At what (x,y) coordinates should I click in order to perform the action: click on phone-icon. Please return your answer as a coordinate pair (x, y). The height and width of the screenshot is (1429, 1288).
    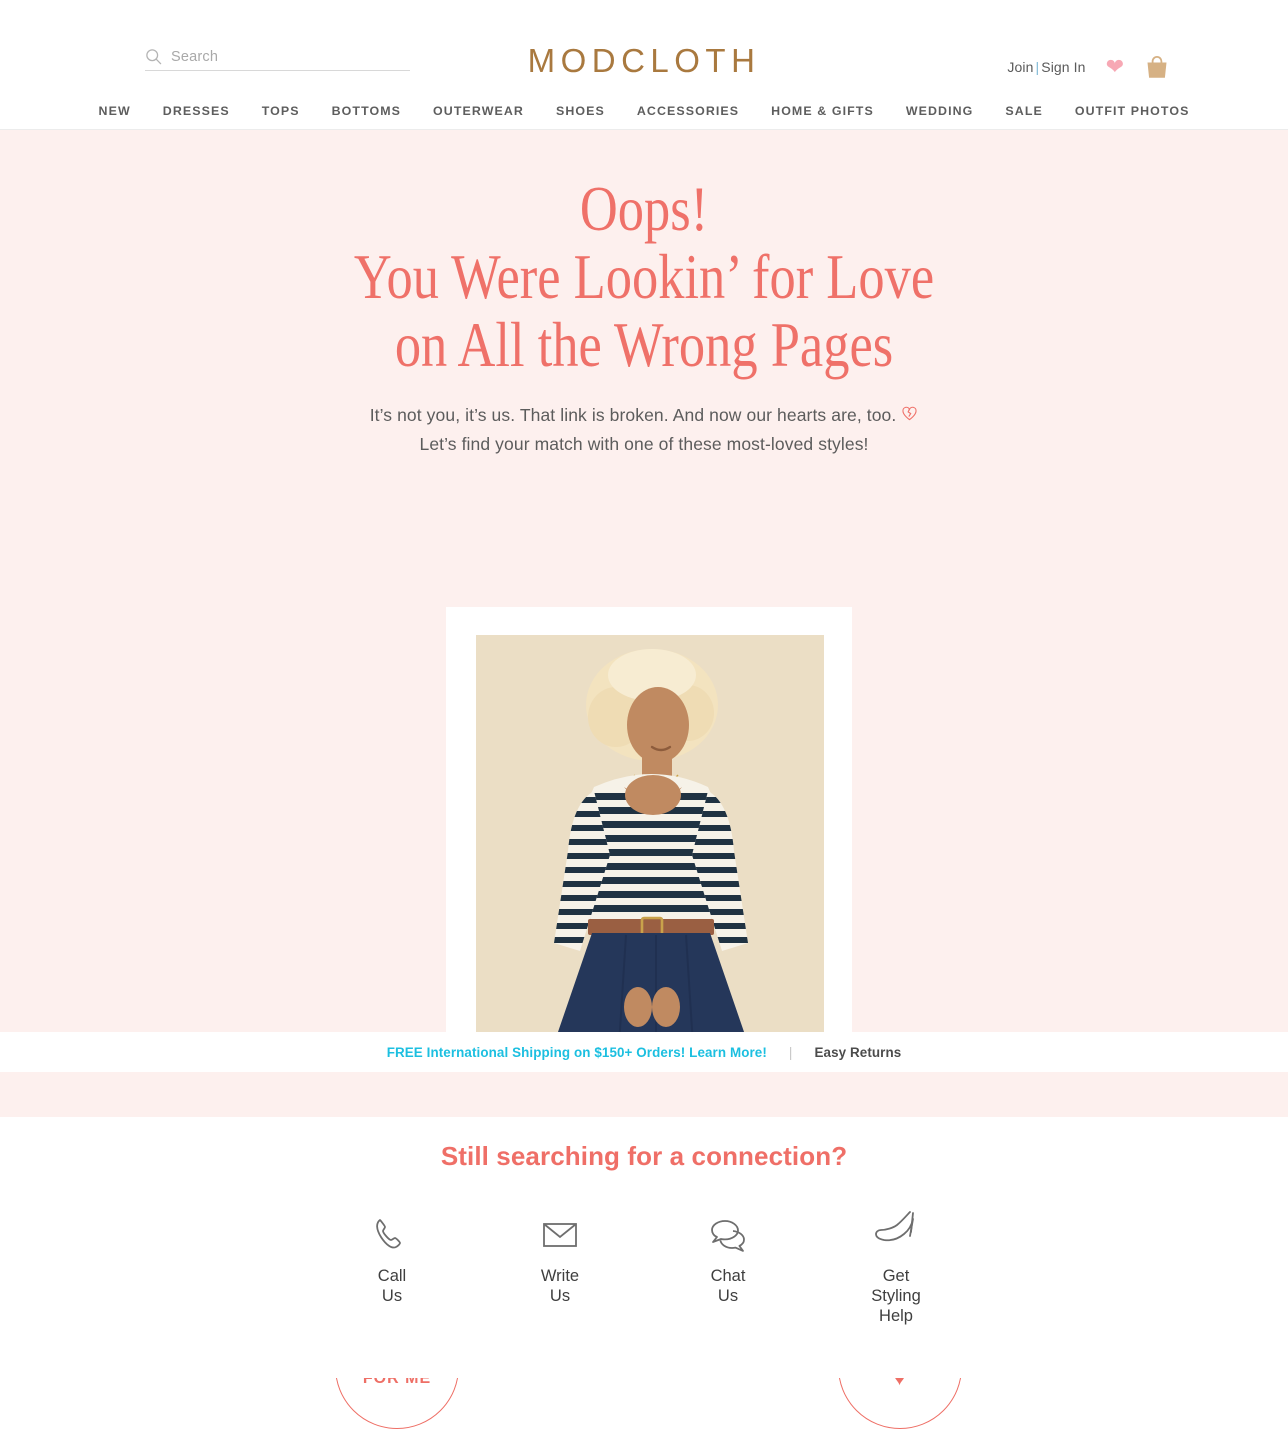
    Looking at the image, I should click on (392, 1231).